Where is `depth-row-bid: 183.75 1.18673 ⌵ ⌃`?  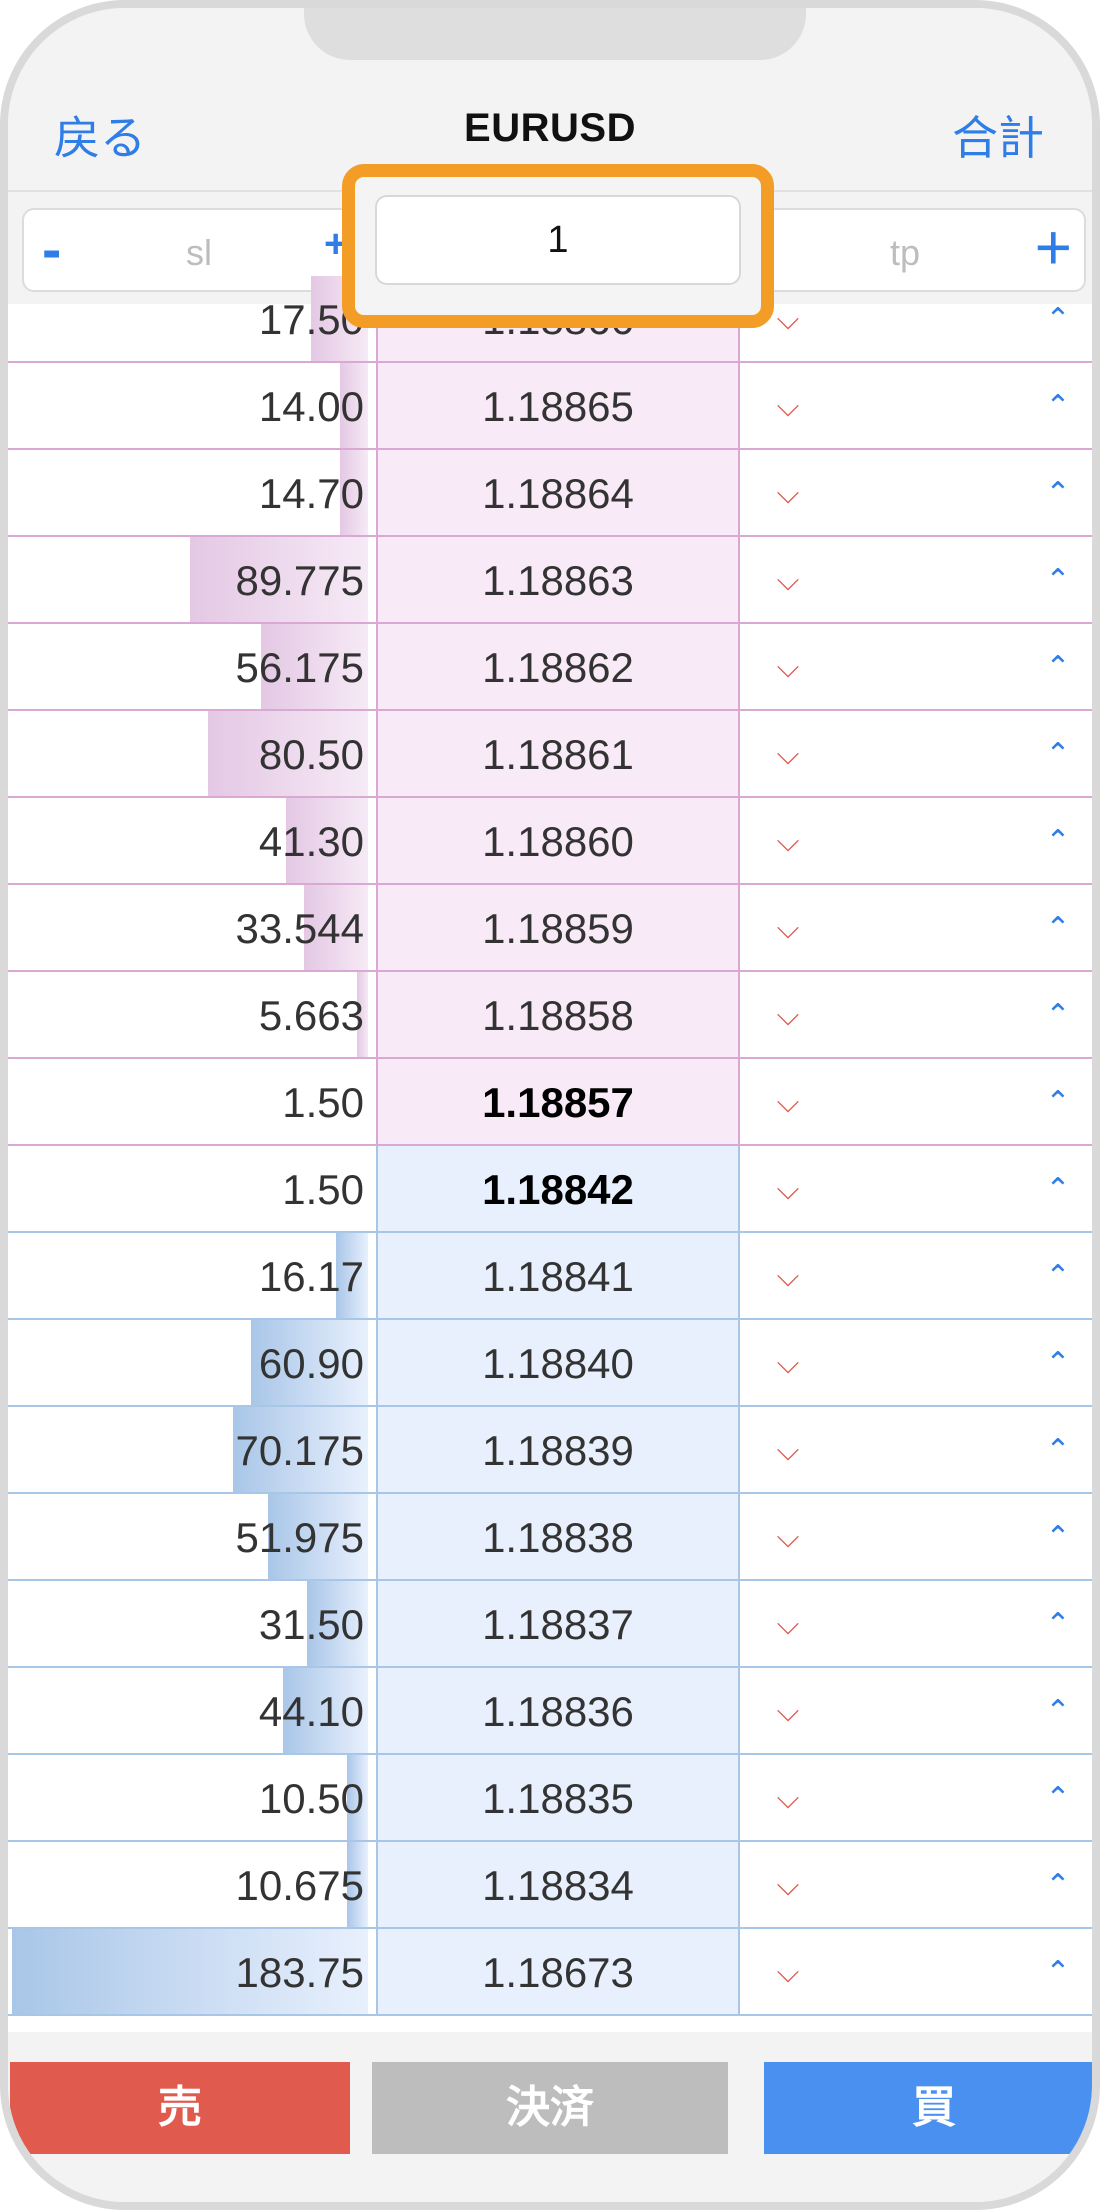 depth-row-bid: 183.75 1.18673 ⌵ ⌃ is located at coordinates (550, 1972).